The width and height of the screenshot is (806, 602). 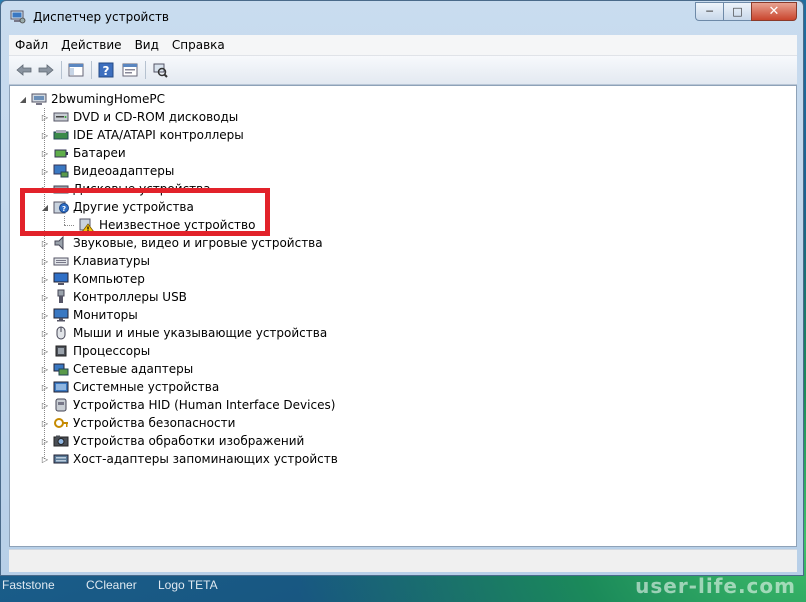 I want to click on tree-item-sound: ▷ Звуковые, видео и игровые устройства, so click(x=181, y=243).